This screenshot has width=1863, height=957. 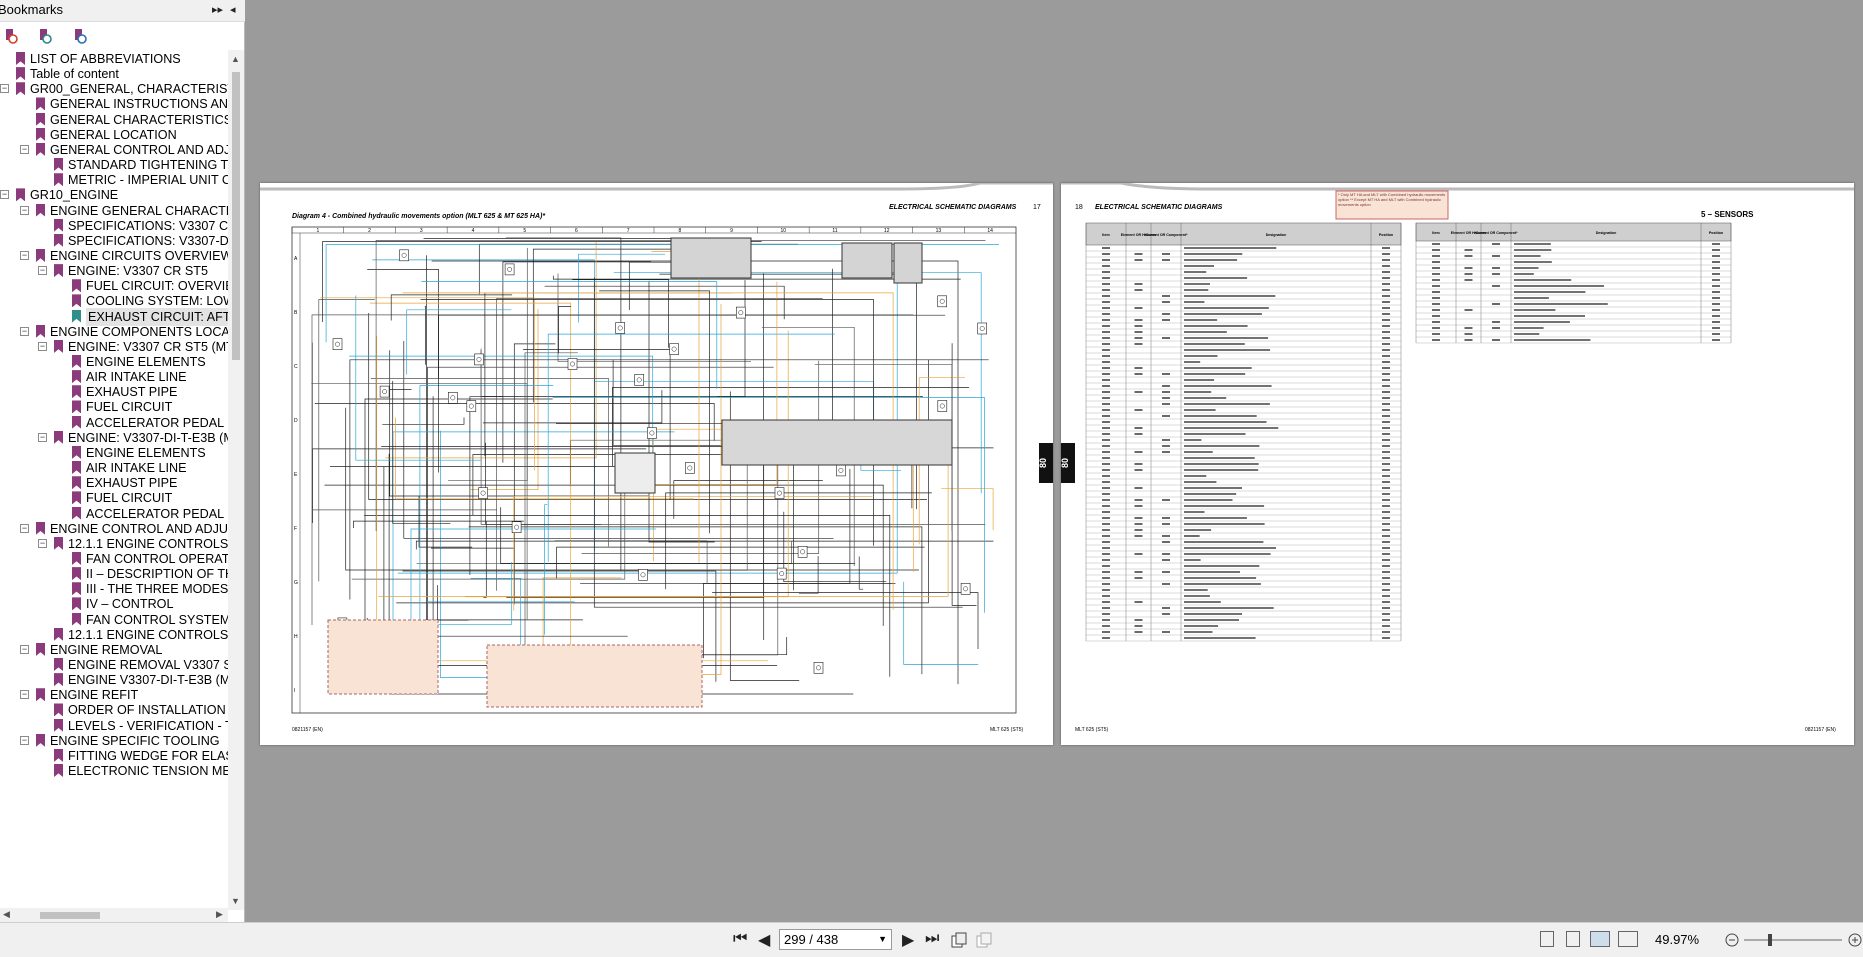 I want to click on bookmarks-toolbar, so click(x=122, y=36).